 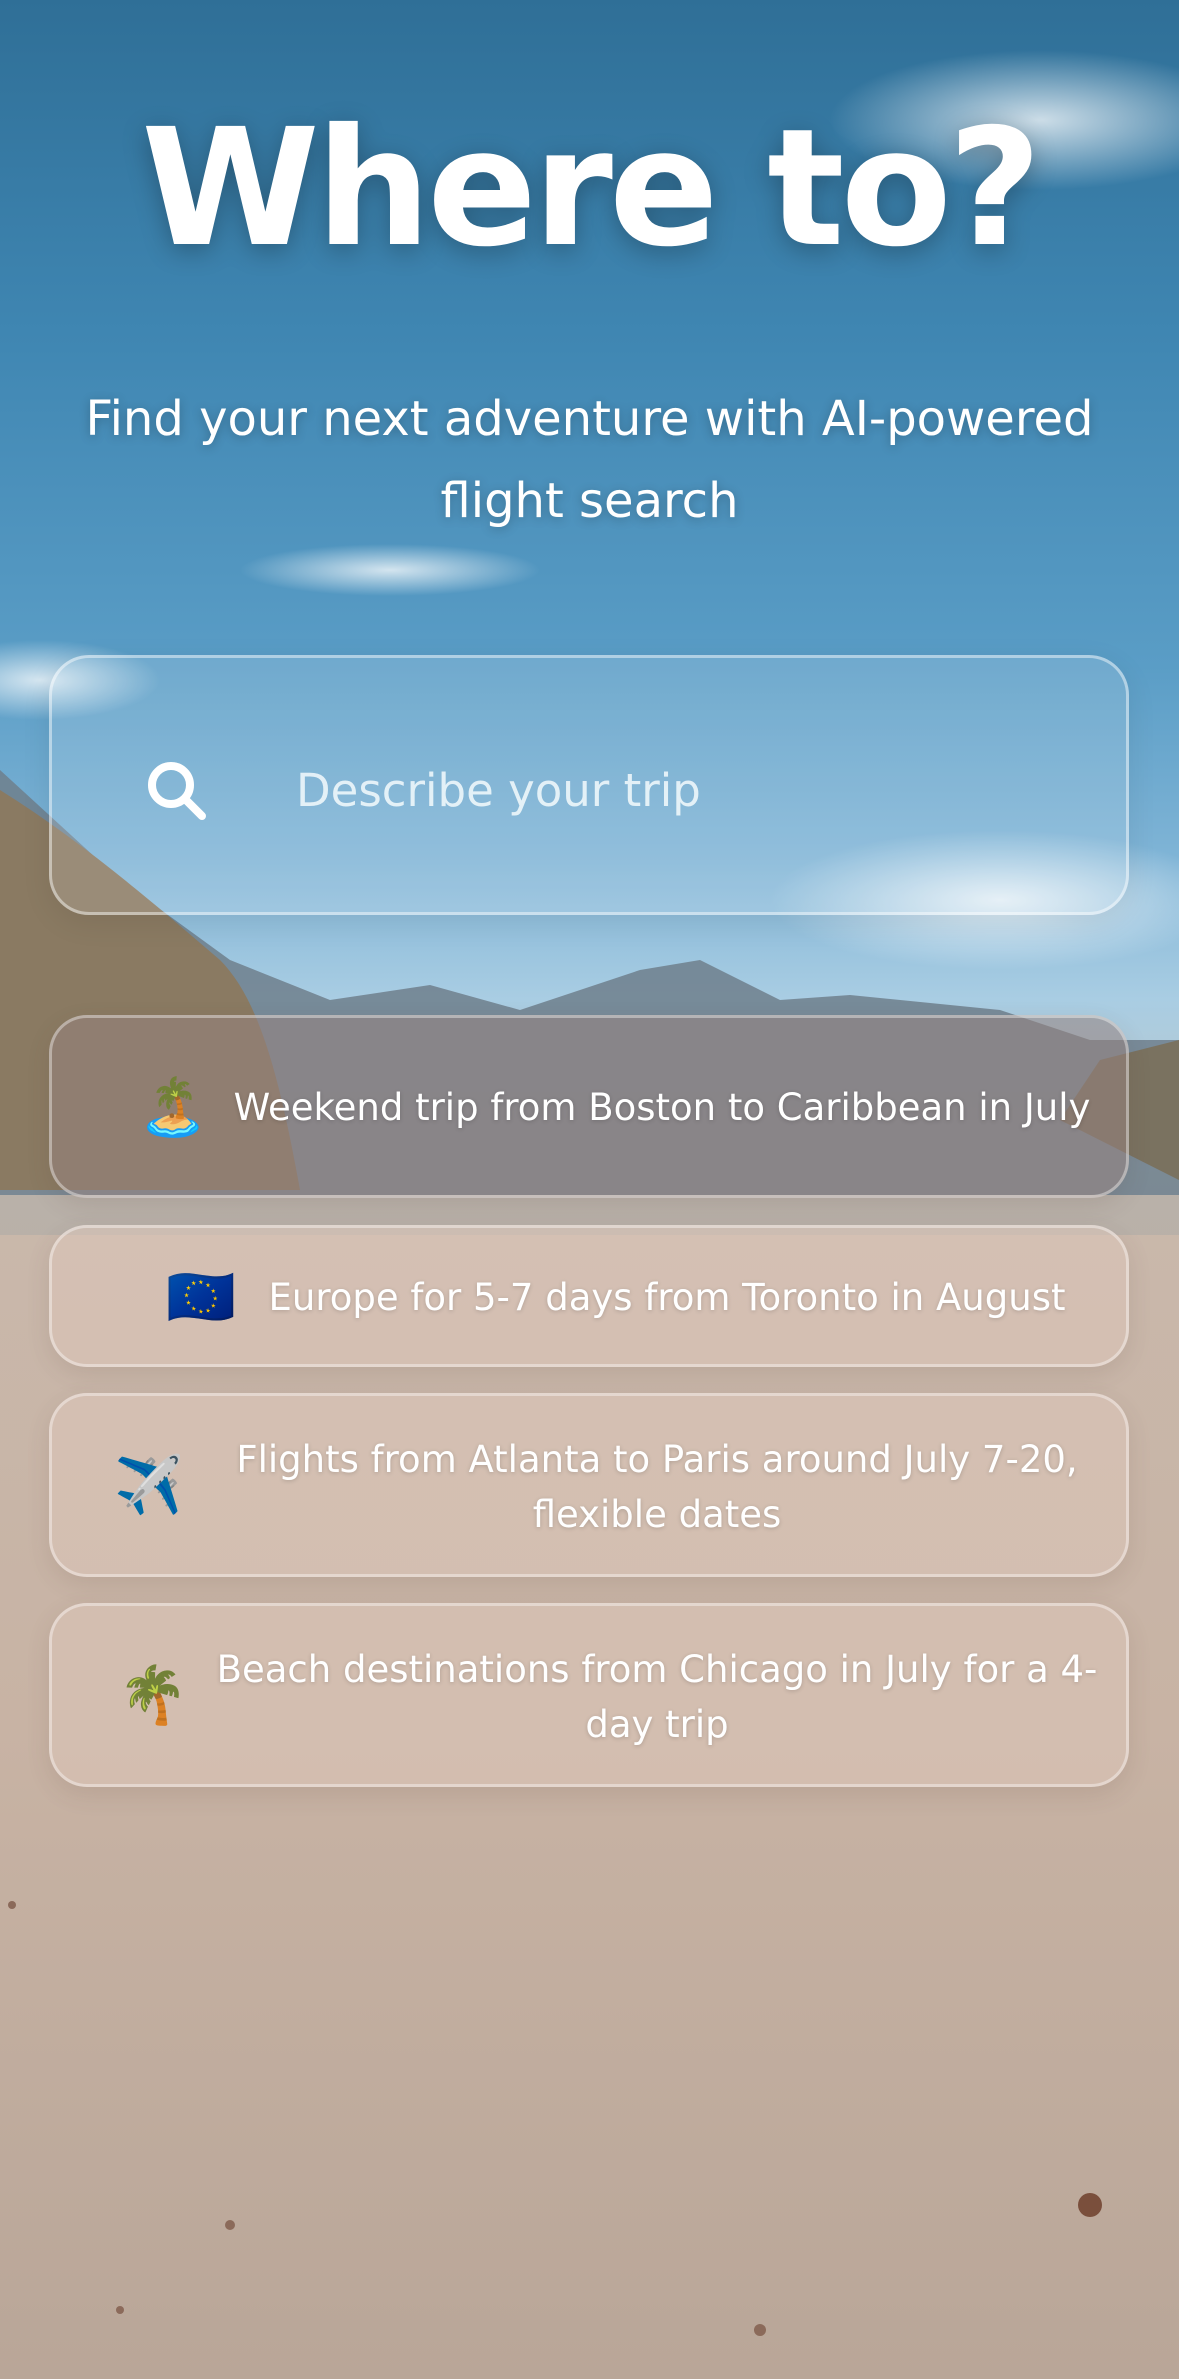 What do you see at coordinates (153, 1695) in the screenshot?
I see `palm-tree-icon: 🌴` at bounding box center [153, 1695].